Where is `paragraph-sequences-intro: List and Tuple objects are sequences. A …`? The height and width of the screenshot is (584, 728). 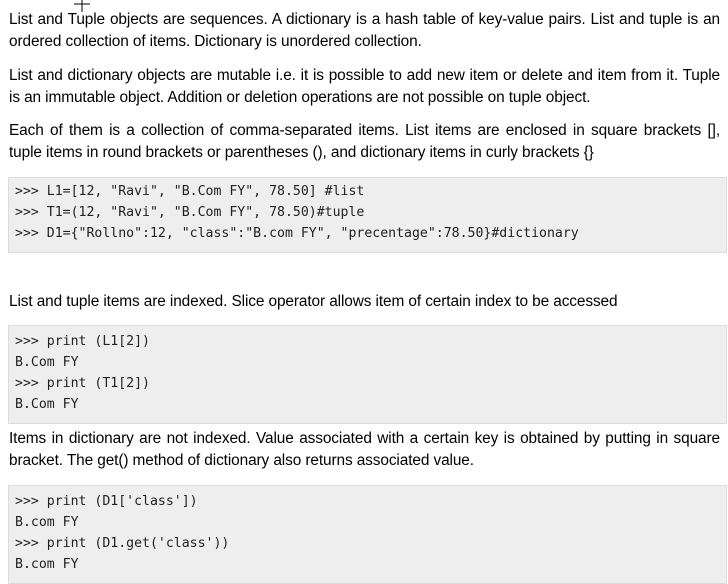
paragraph-sequences-intro: List and Tuple objects are sequences. A … is located at coordinates (364, 30).